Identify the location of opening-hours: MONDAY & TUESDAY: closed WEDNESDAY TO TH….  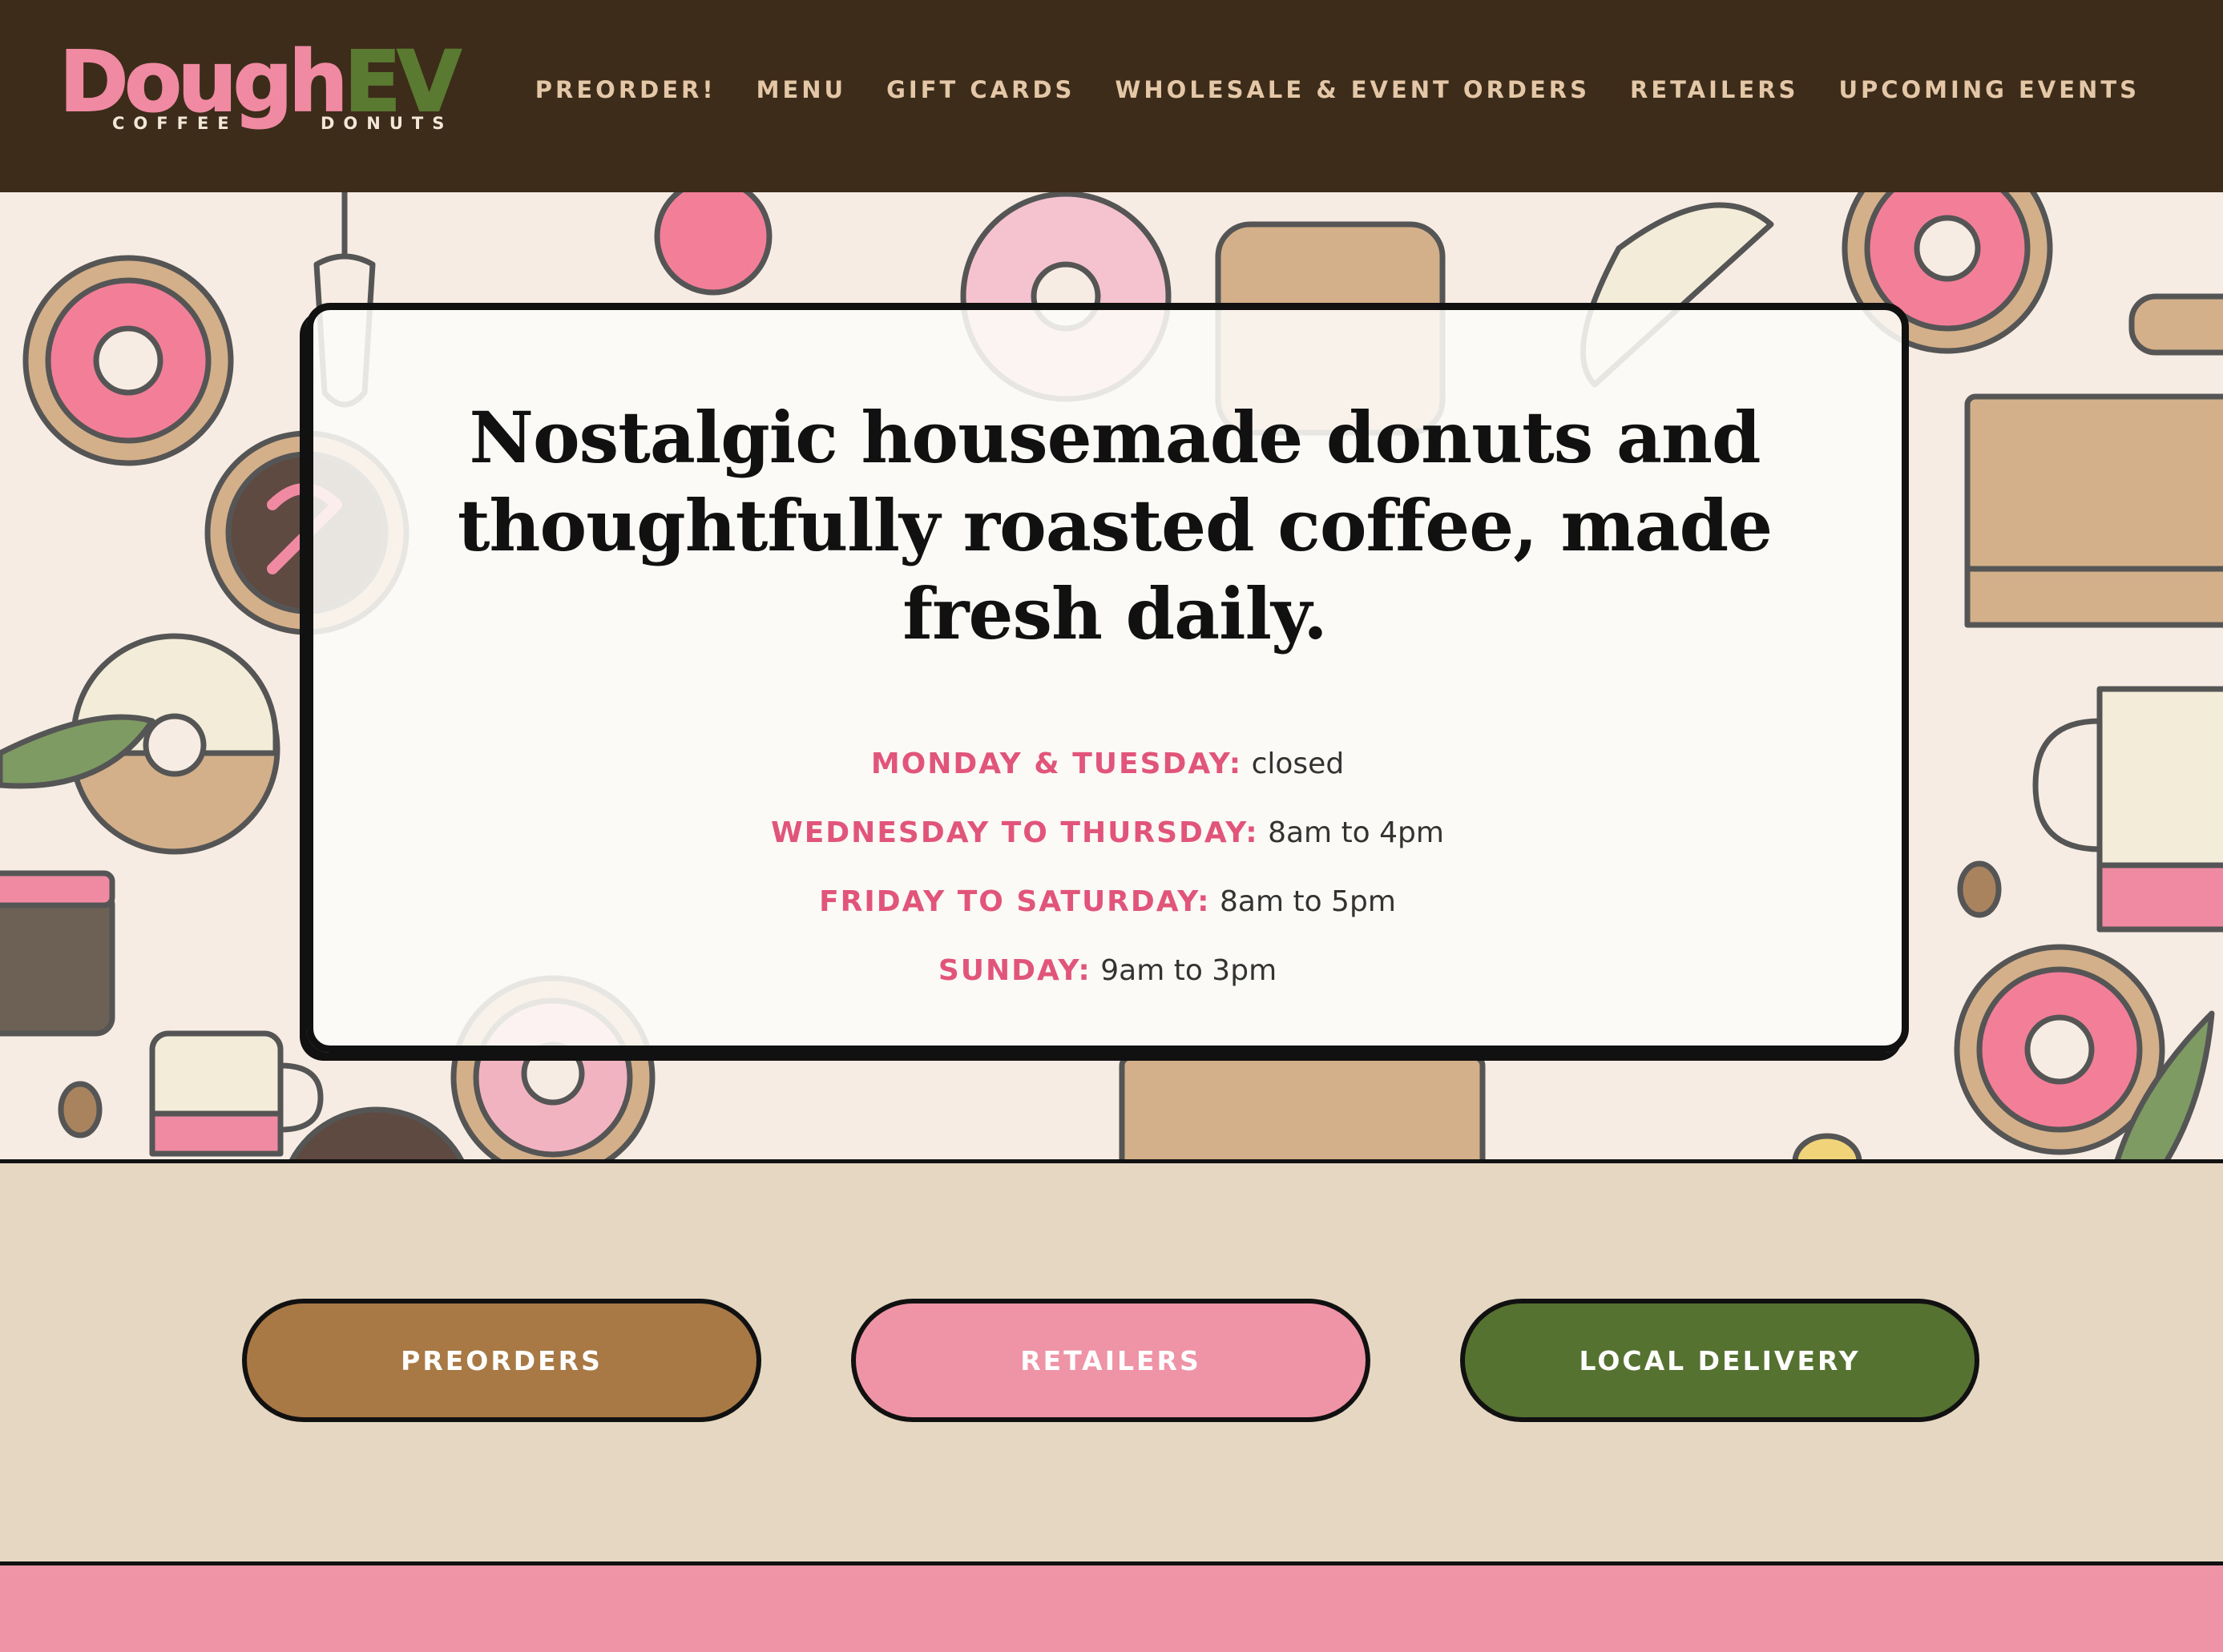
(1107, 868).